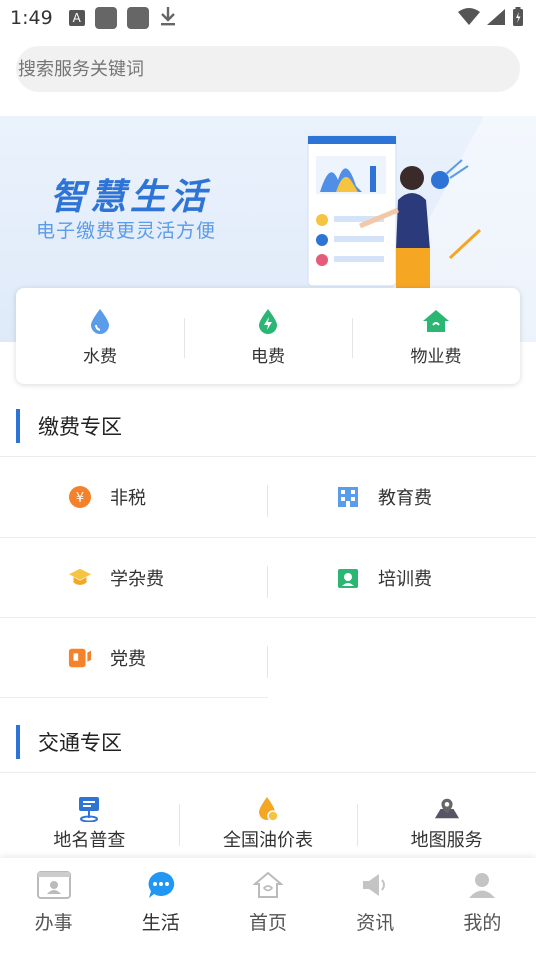 The width and height of the screenshot is (536, 954). Describe the element at coordinates (89, 809) in the screenshot. I see `place-survey-icon` at that location.